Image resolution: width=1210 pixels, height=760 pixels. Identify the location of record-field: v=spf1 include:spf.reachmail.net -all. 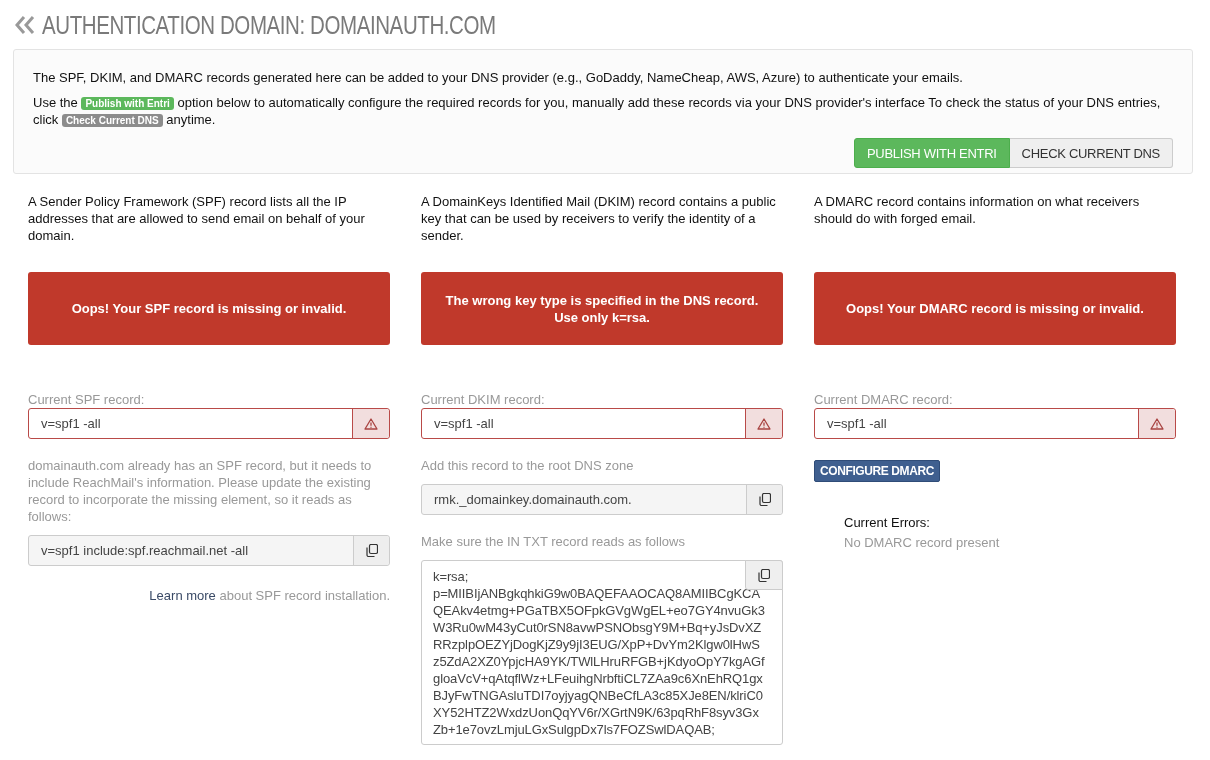
(209, 550).